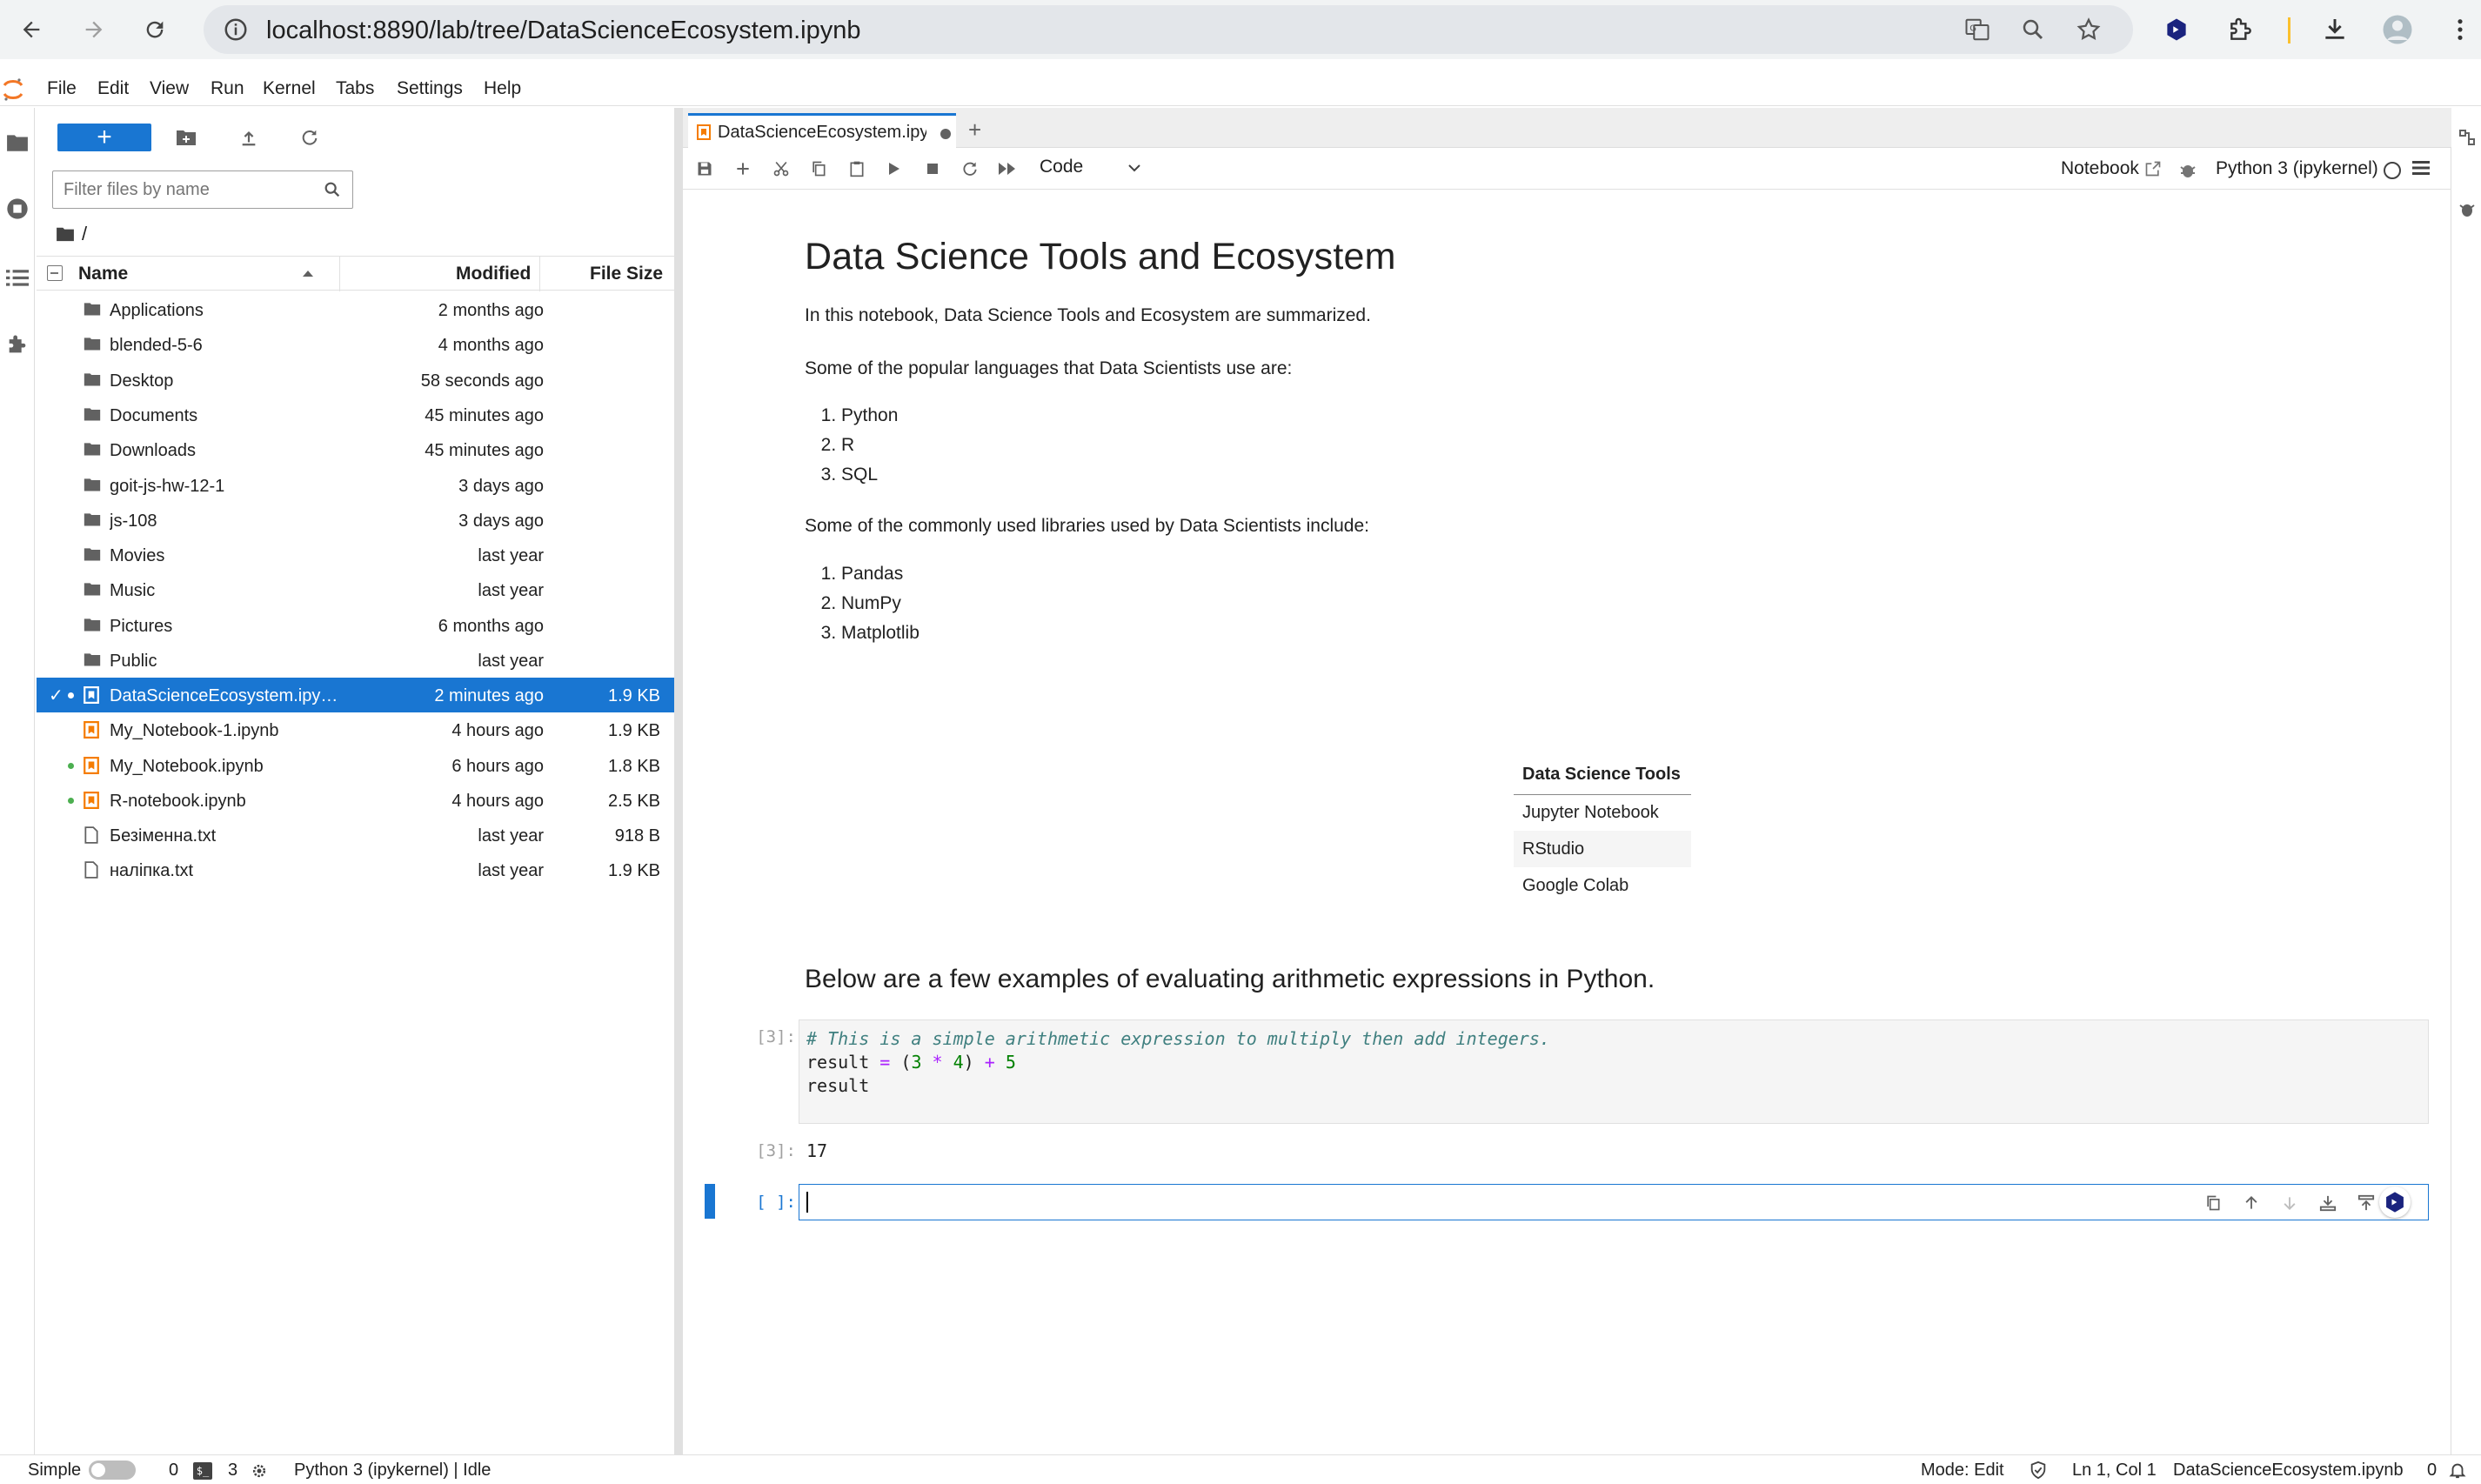 The image size is (2481, 1484). I want to click on upload-icon, so click(249, 137).